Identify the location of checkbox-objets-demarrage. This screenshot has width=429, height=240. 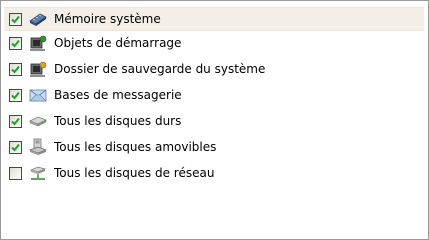
(15, 43).